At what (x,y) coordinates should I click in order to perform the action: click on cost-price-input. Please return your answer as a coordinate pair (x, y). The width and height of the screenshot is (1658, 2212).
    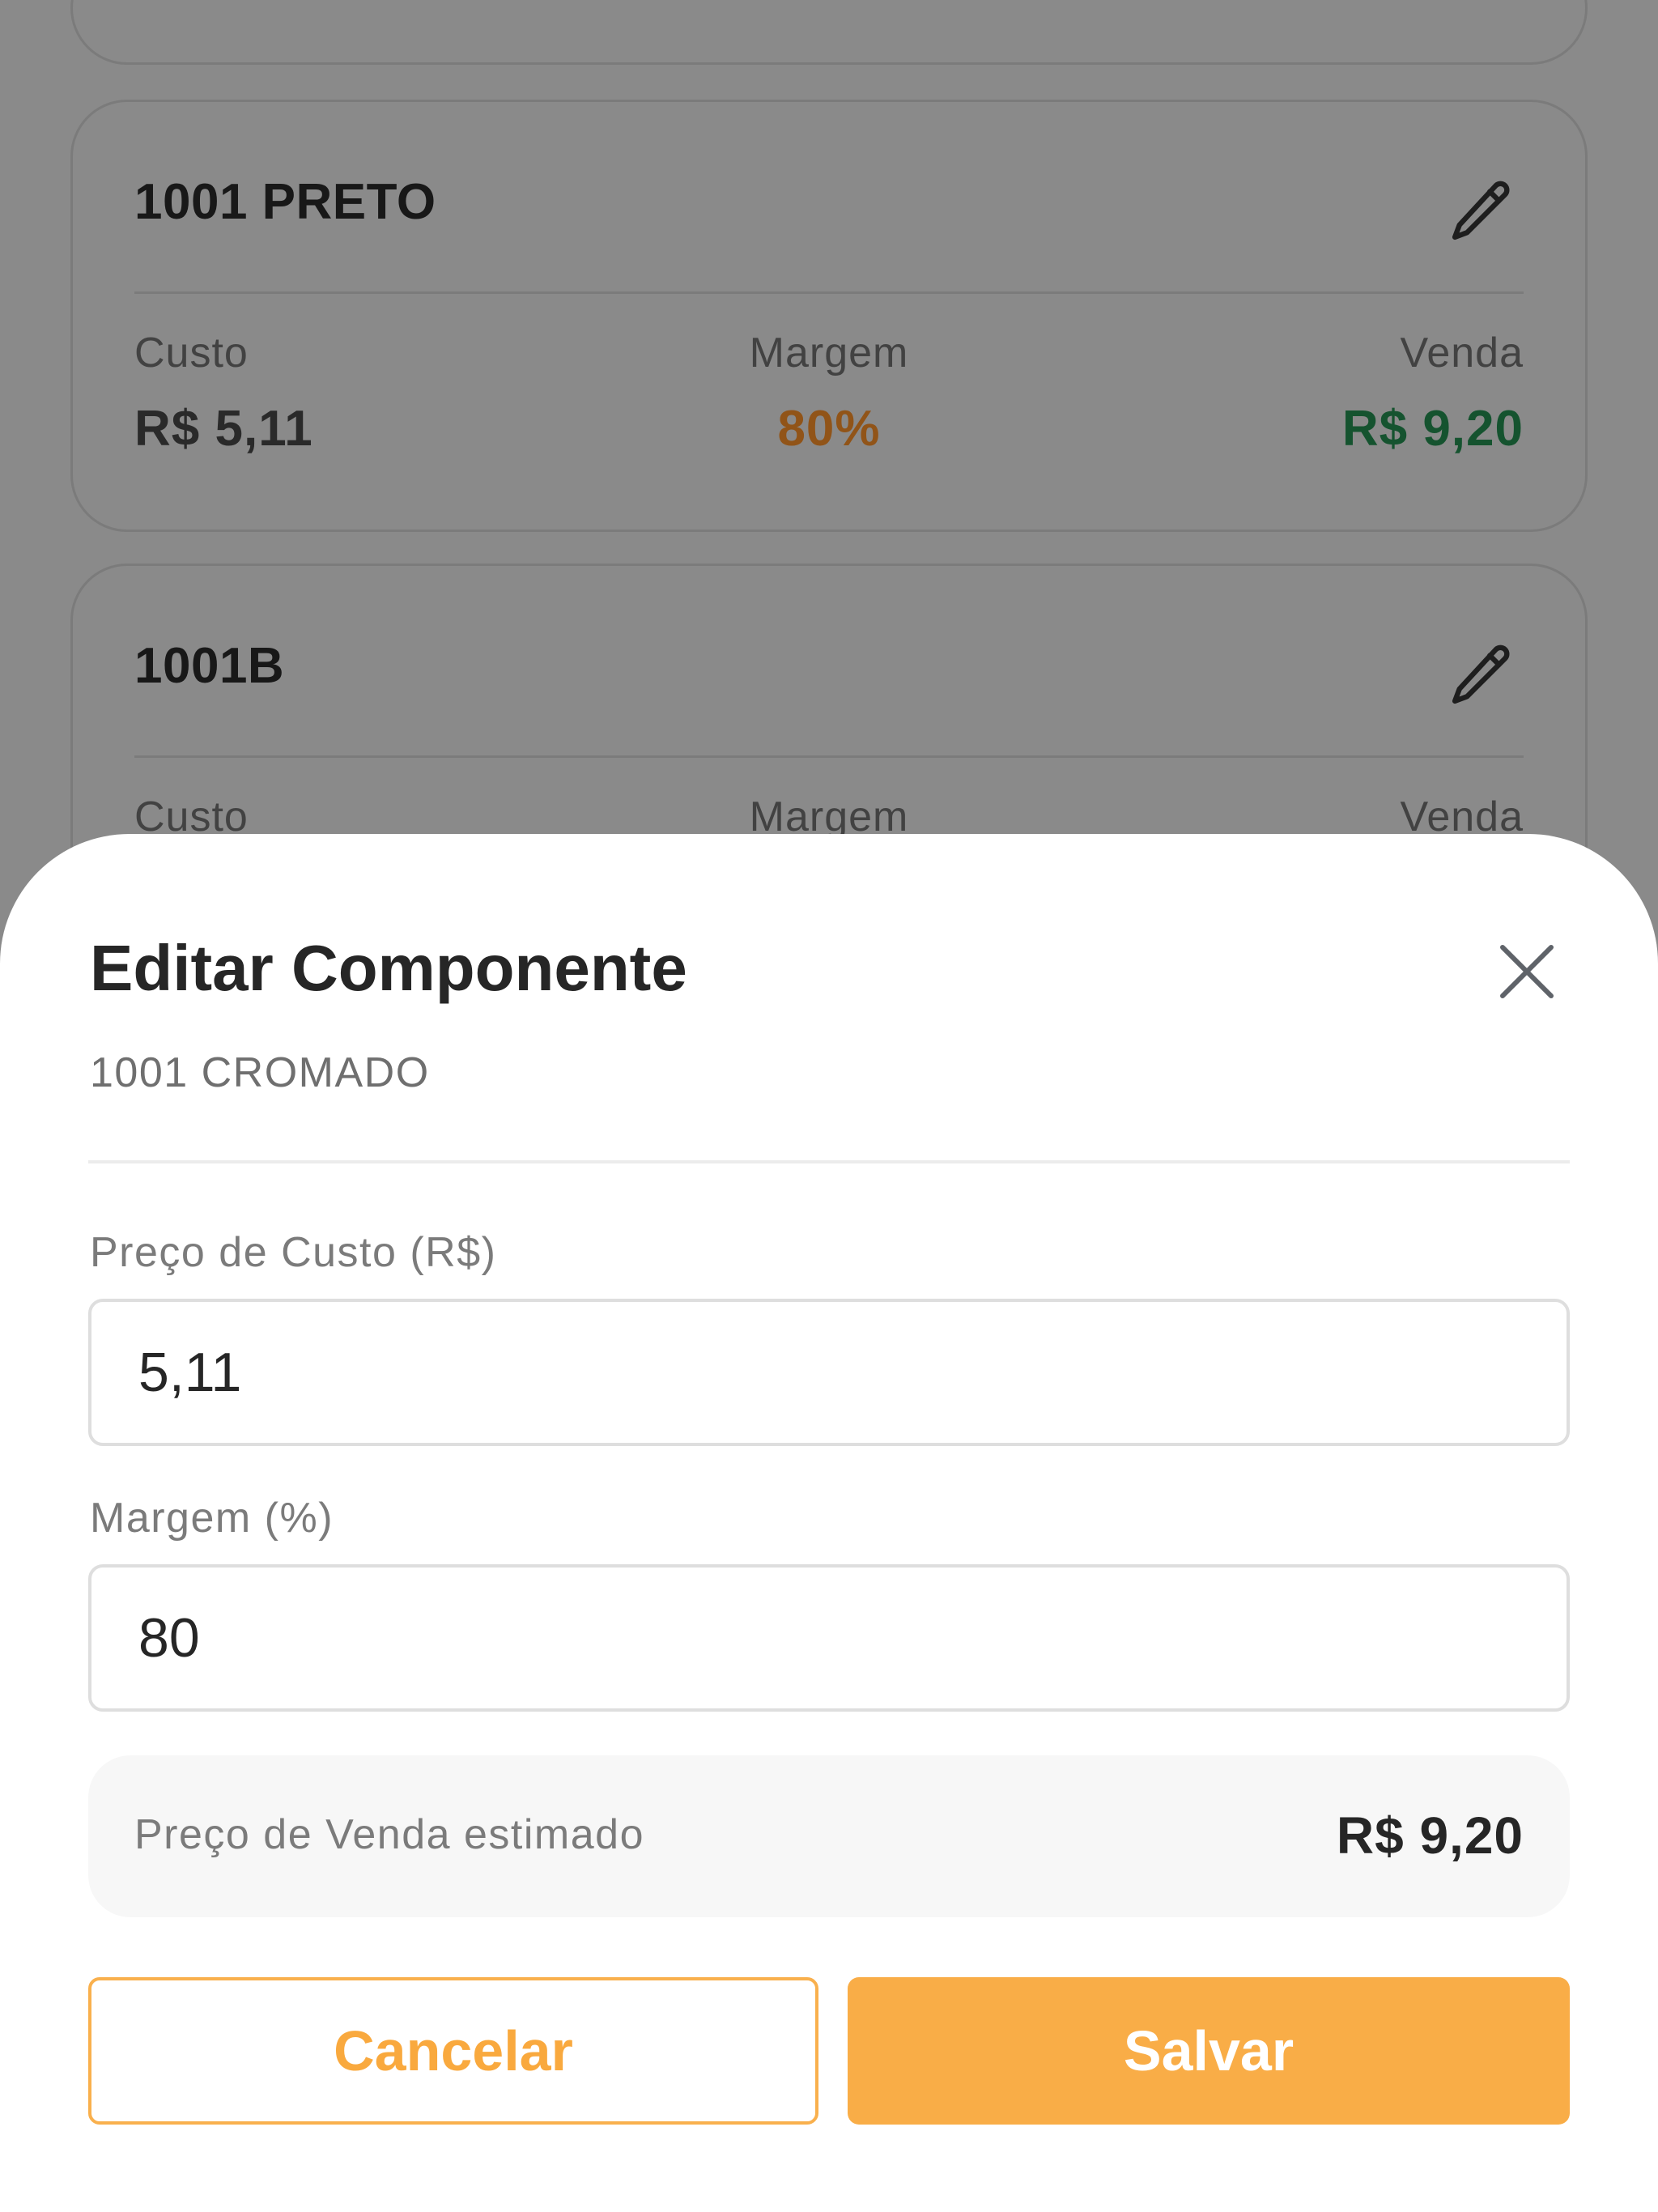
    Looking at the image, I should click on (829, 1372).